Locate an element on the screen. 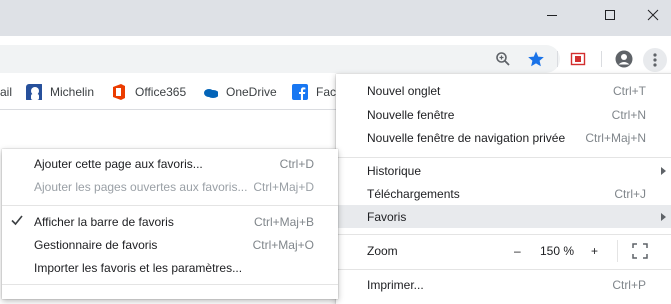 This screenshot has width=671, height=304. michelin-icon is located at coordinates (34, 91).